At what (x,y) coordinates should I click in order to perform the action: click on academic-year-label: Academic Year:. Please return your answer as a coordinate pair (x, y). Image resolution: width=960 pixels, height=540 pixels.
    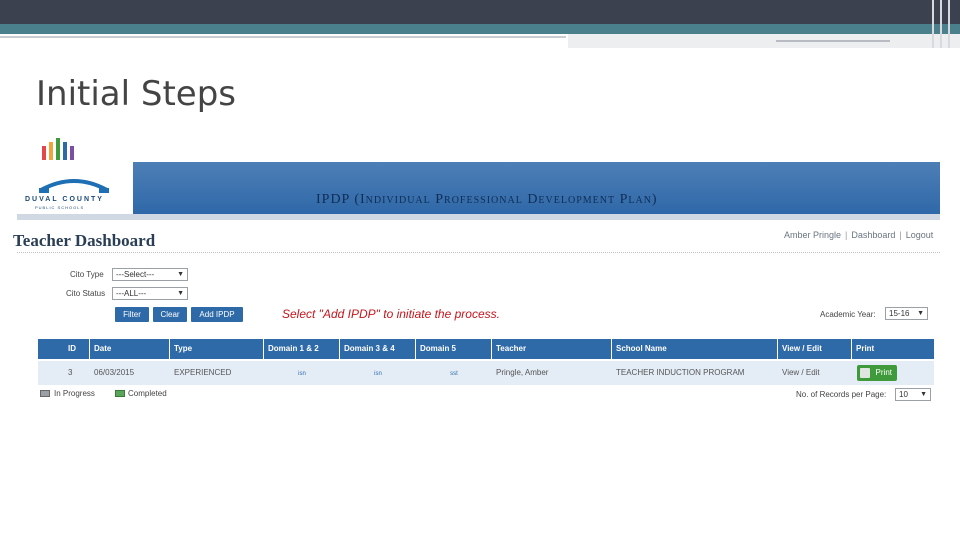
    Looking at the image, I should click on (848, 314).